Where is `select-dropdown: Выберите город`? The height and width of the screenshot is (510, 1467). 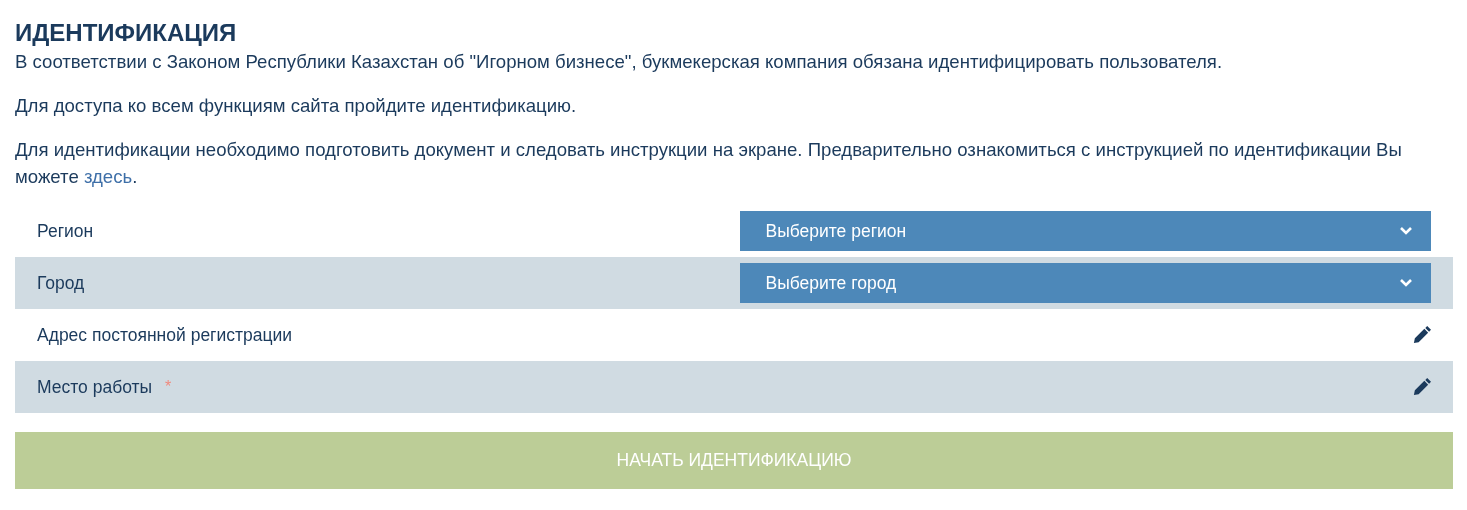 select-dropdown: Выберите город is located at coordinates (1085, 283).